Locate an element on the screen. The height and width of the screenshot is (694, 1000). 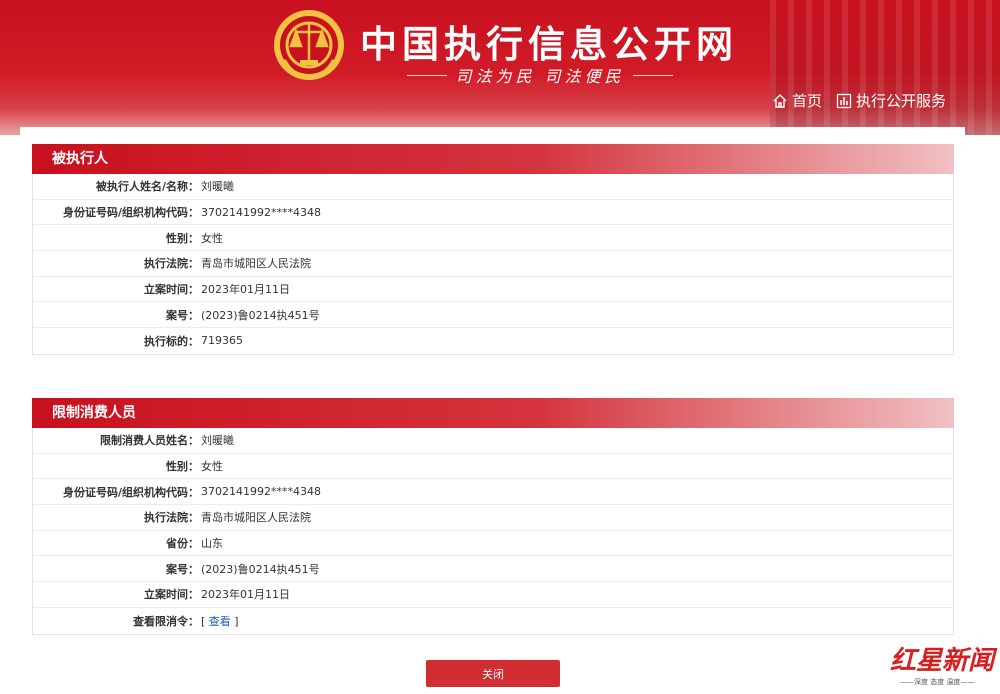
section-title: 被执行人 is located at coordinates (493, 159).